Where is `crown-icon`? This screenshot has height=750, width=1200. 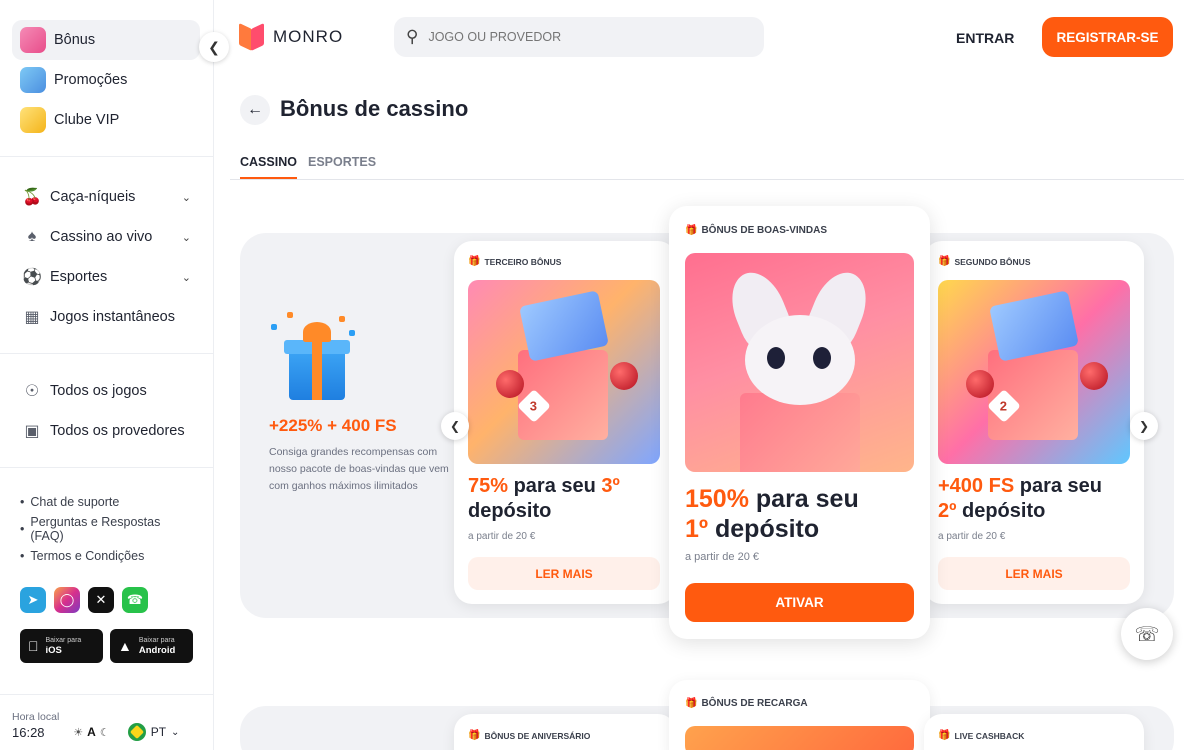 crown-icon is located at coordinates (33, 120).